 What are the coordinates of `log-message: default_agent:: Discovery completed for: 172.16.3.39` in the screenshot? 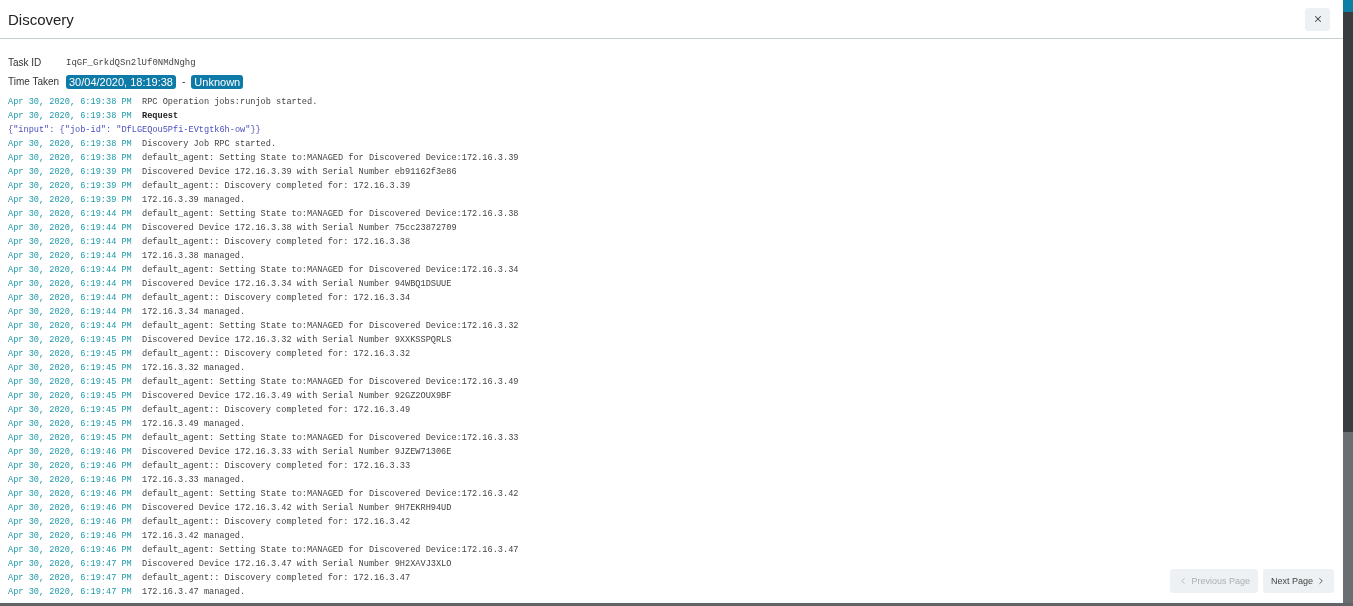 It's located at (276, 186).